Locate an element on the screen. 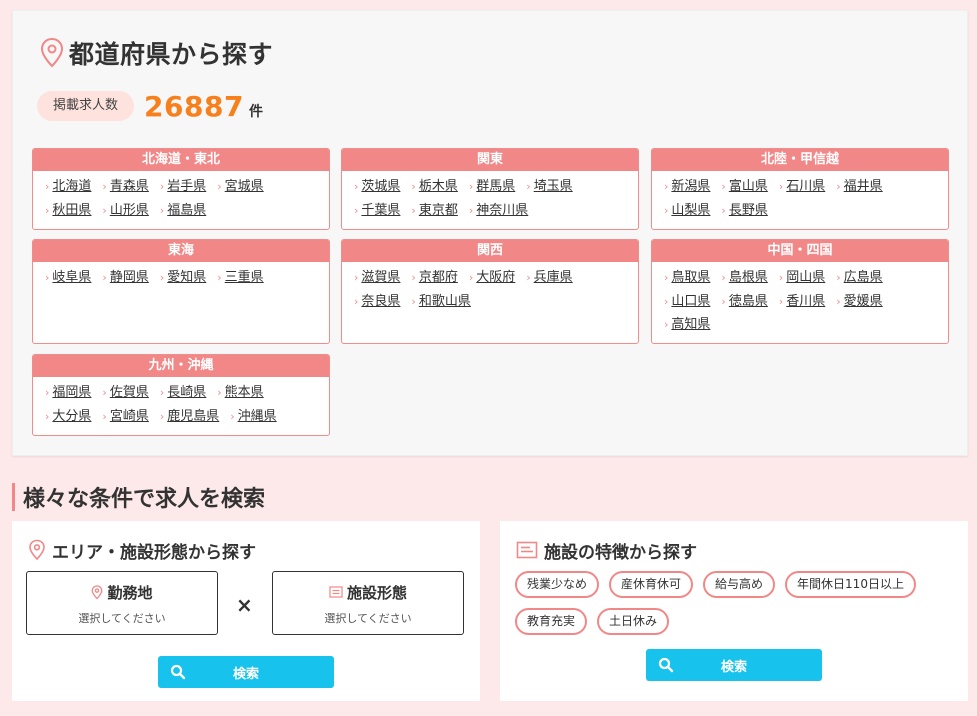 Image resolution: width=977 pixels, height=716 pixels. prefecture-link: › 北海道 is located at coordinates (68, 187).